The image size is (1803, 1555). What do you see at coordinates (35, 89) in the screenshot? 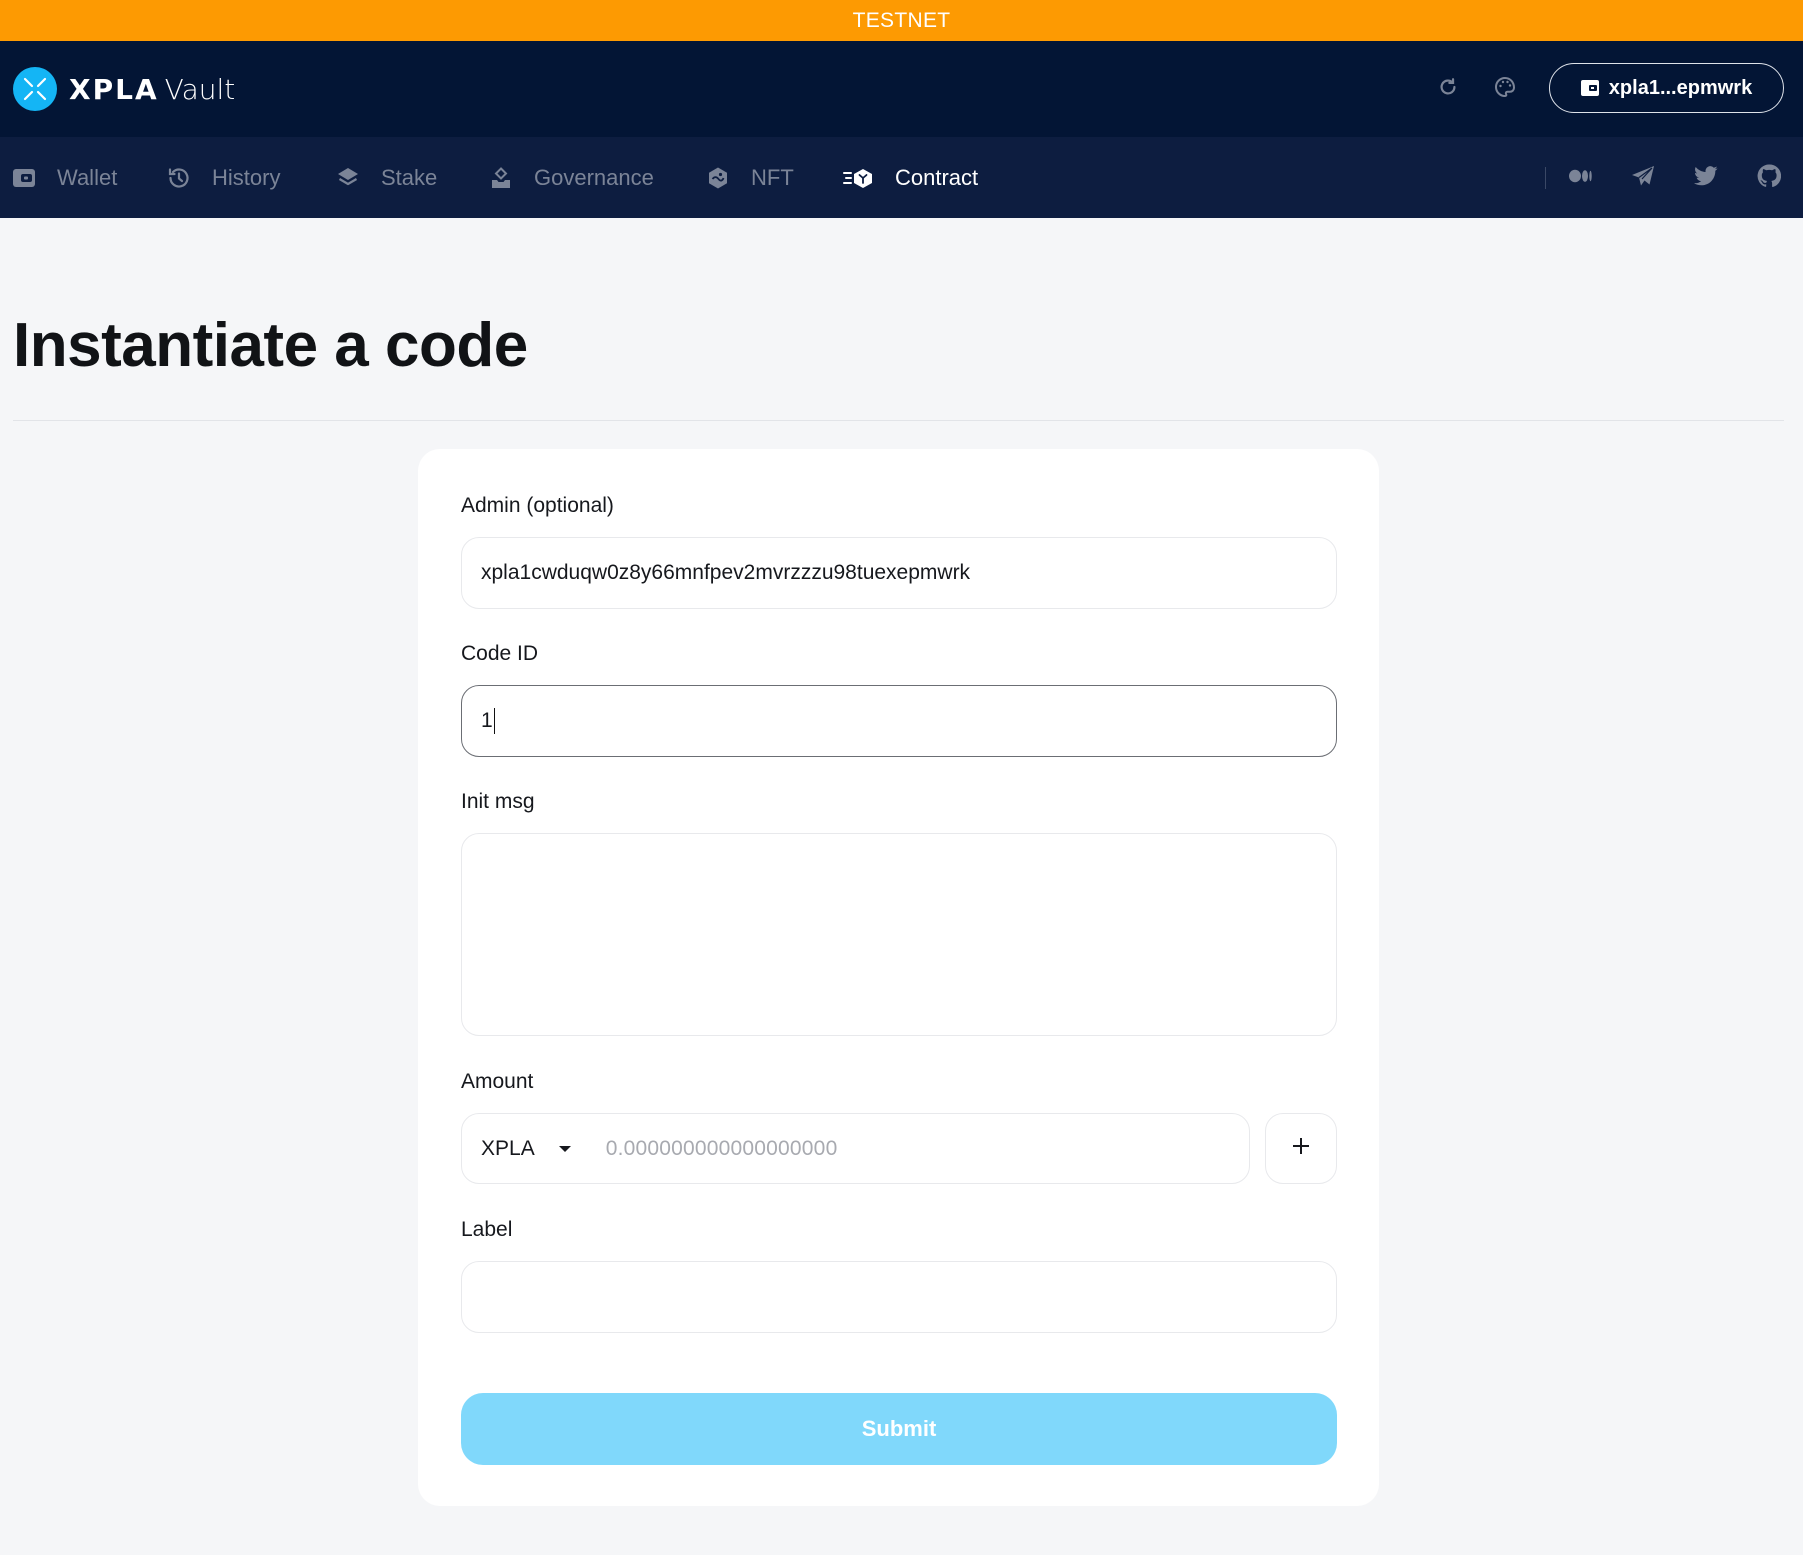
I see `xpla-logo-icon` at bounding box center [35, 89].